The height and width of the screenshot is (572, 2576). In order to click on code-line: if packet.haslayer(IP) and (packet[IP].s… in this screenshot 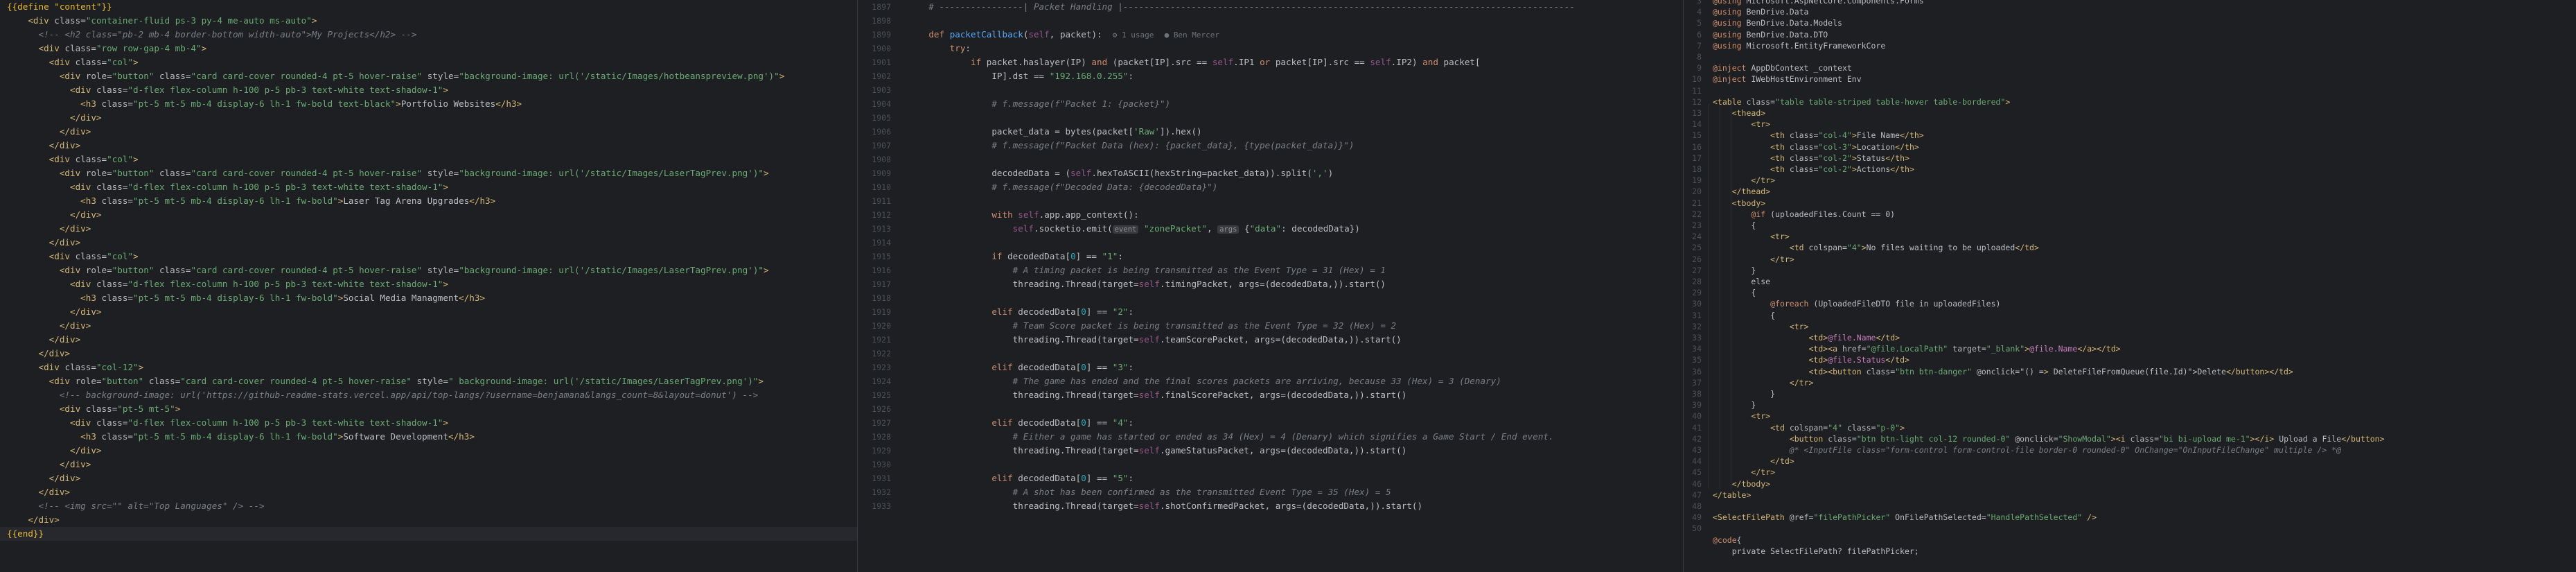, I will do `click(1295, 62)`.